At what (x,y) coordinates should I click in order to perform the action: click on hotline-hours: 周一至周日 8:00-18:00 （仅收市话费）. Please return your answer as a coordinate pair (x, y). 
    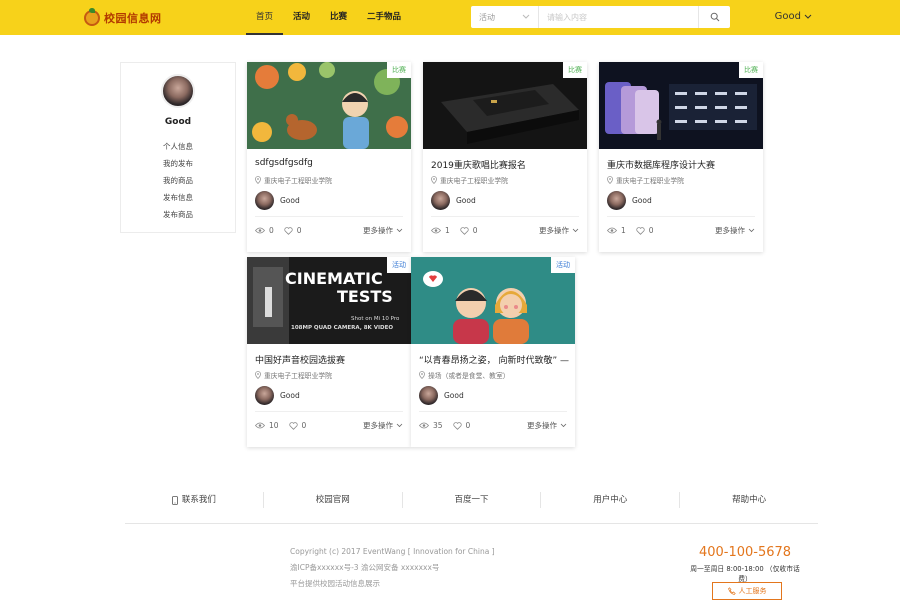
    Looking at the image, I should click on (745, 574).